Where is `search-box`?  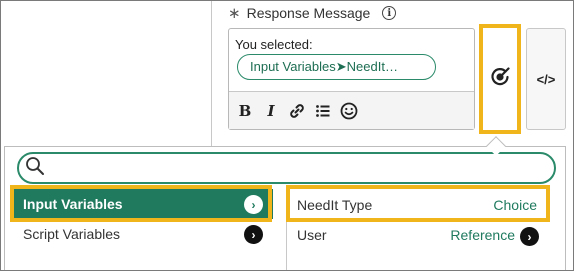
search-box is located at coordinates (286, 168).